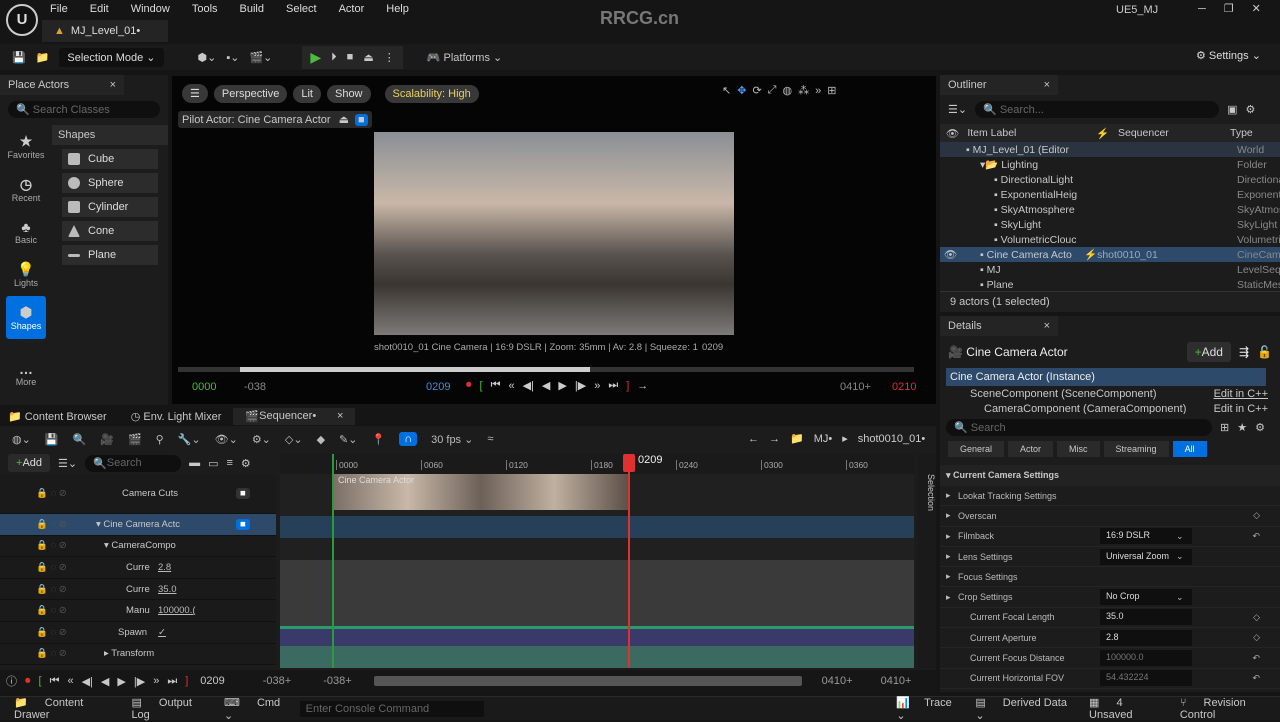 The width and height of the screenshot is (1280, 722). I want to click on start-frame: 0000, so click(204, 387).